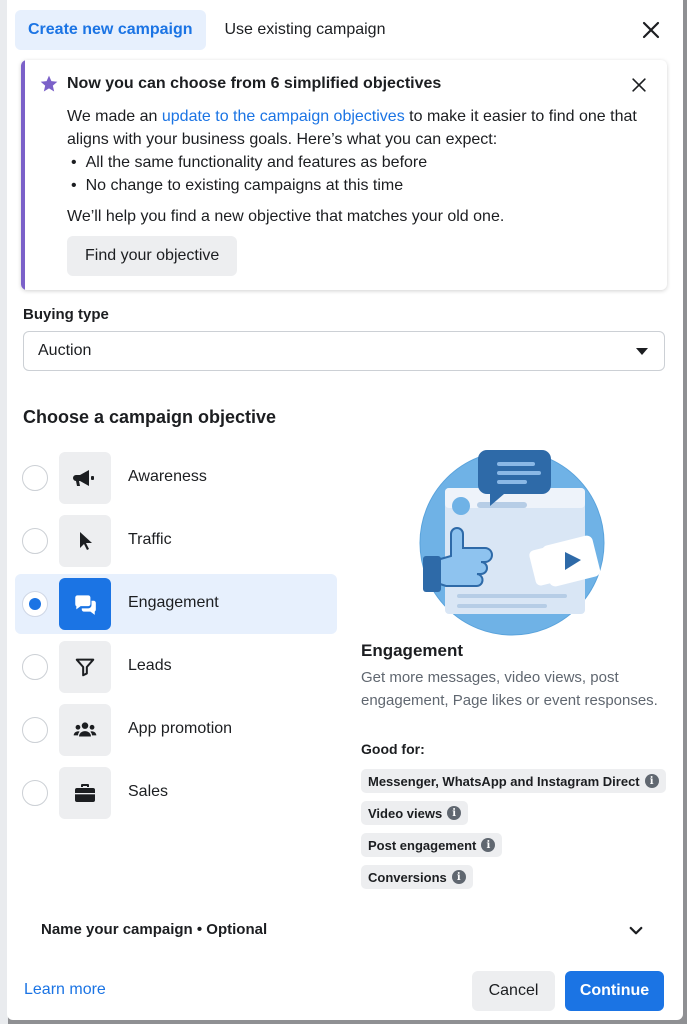 The width and height of the screenshot is (687, 1024). What do you see at coordinates (639, 85) in the screenshot?
I see `notice-close-icon` at bounding box center [639, 85].